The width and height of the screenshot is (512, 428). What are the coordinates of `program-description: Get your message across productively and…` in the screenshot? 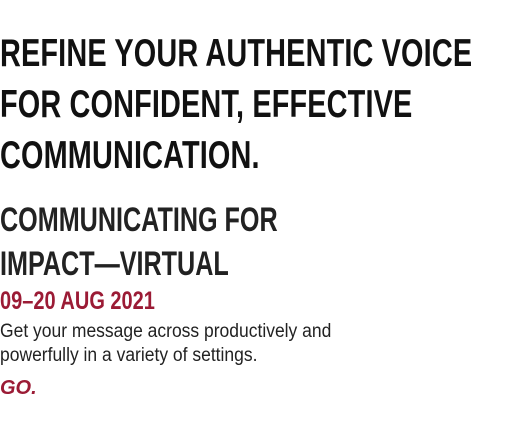 It's located at (184, 344).